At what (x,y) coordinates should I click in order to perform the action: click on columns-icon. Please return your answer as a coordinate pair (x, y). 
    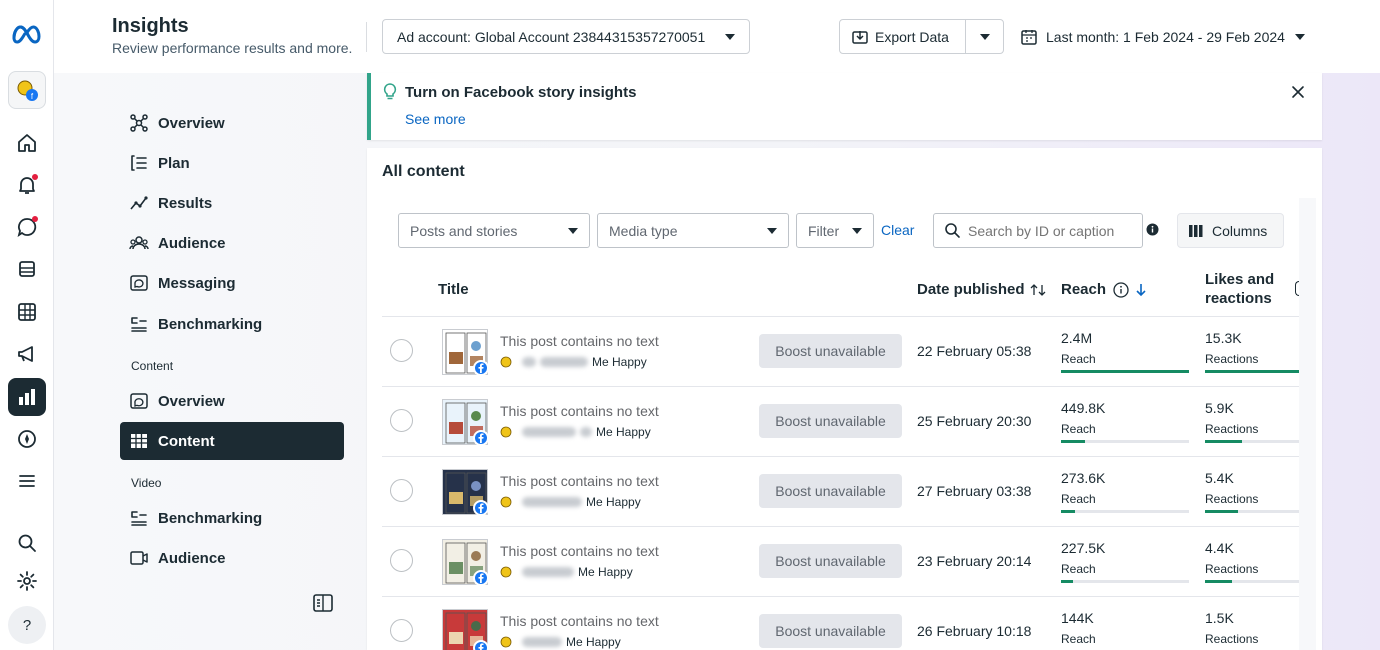
    Looking at the image, I should click on (1196, 230).